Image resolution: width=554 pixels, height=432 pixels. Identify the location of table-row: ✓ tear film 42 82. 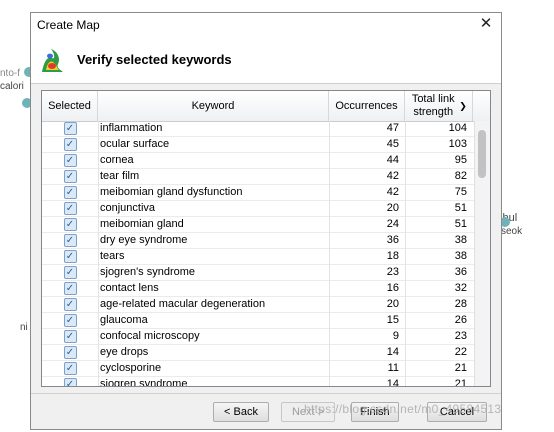
(258, 177).